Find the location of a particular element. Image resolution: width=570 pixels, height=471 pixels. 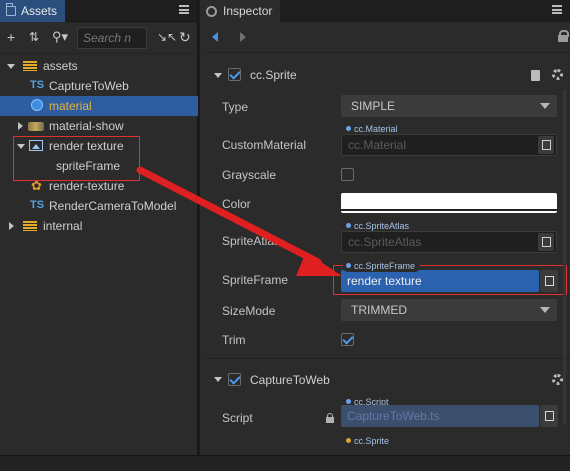

sprite-frame-type-tag: cc.SpriteFrame is located at coordinates (382, 266).